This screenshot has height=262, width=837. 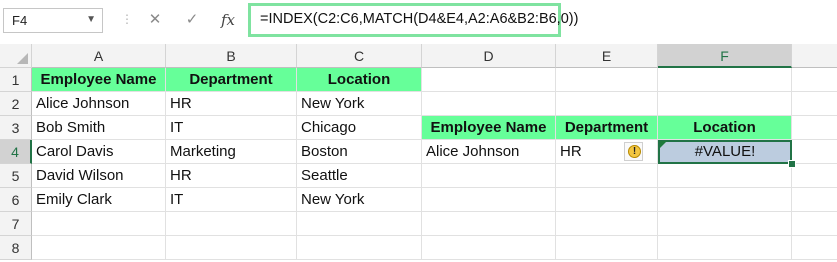 I want to click on row-header-3: 3, so click(x=16, y=128).